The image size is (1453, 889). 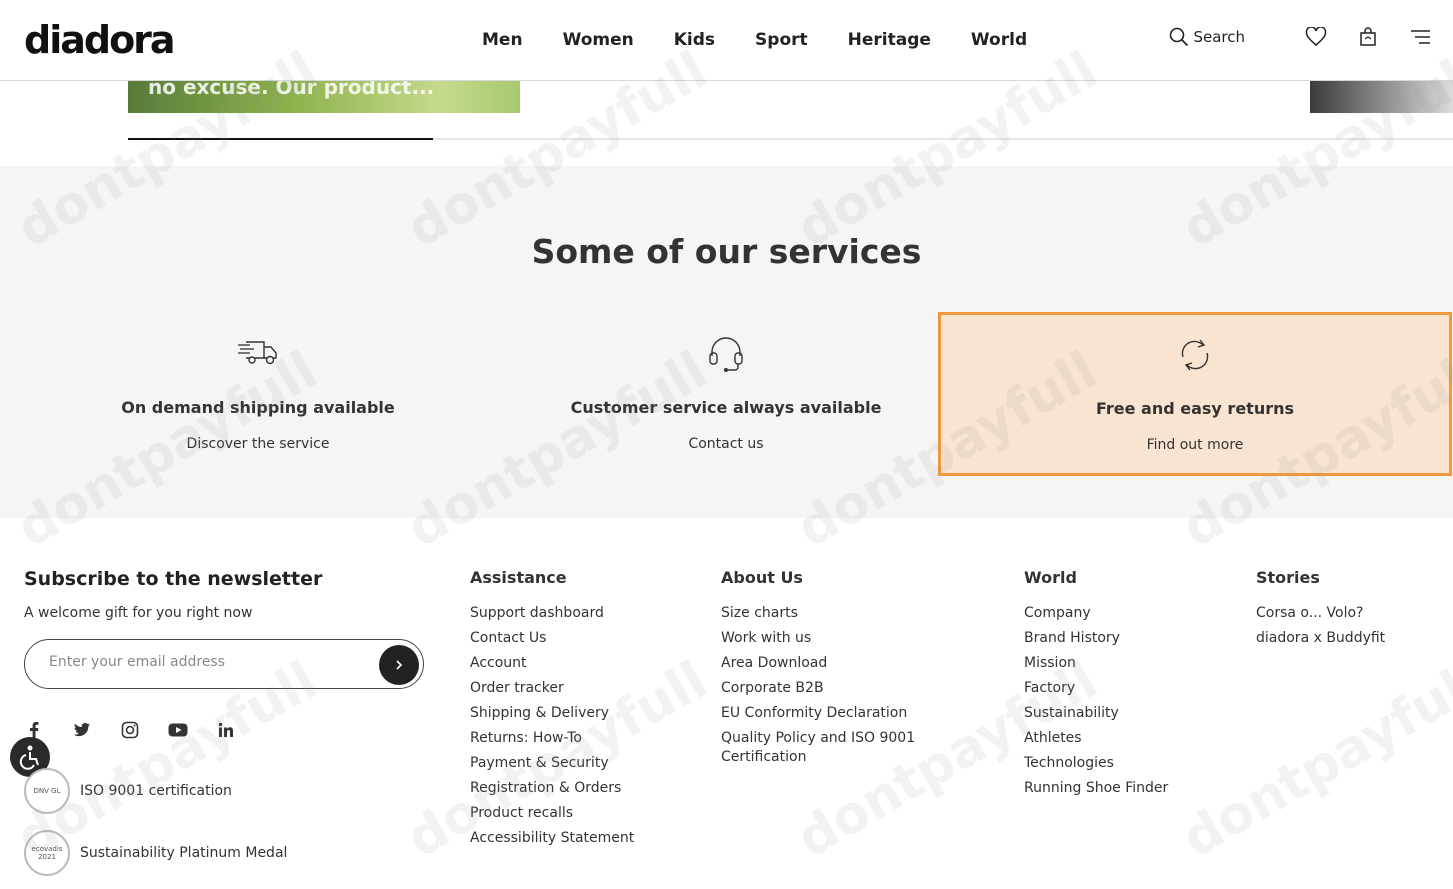 I want to click on footer-link: Product recalls, so click(x=552, y=813).